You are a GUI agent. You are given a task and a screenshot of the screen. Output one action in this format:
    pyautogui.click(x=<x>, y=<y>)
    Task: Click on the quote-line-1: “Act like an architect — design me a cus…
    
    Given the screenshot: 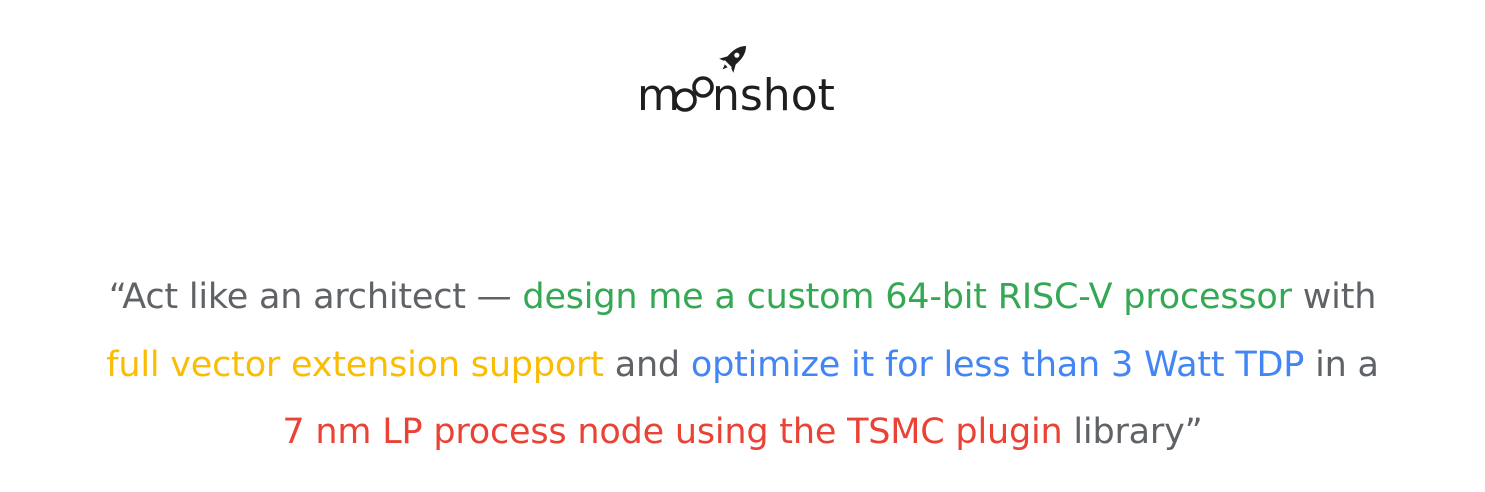 What is the action you would take?
    pyautogui.click(x=742, y=298)
    